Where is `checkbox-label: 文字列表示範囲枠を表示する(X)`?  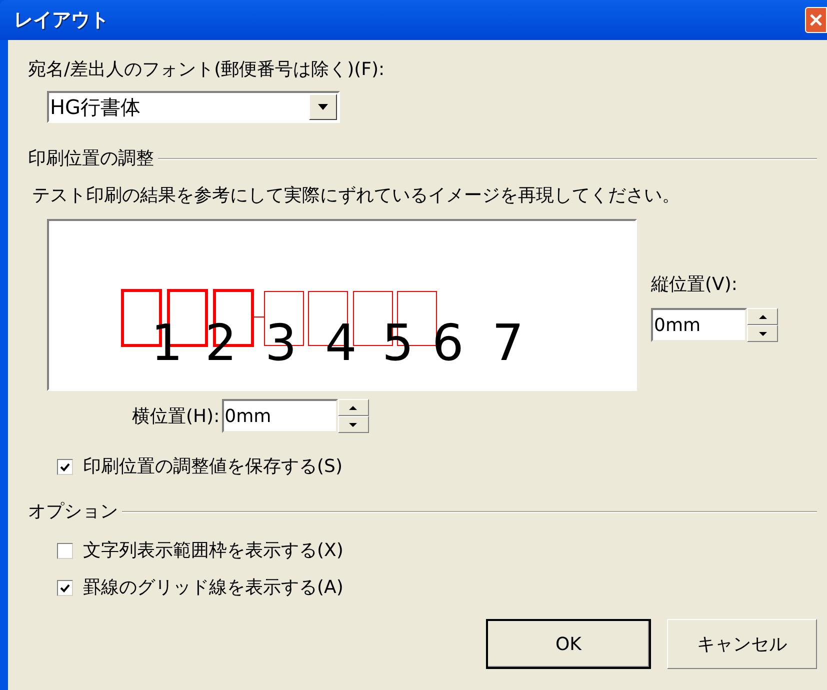
checkbox-label: 文字列表示範囲枠を表示する(X) is located at coordinates (213, 551).